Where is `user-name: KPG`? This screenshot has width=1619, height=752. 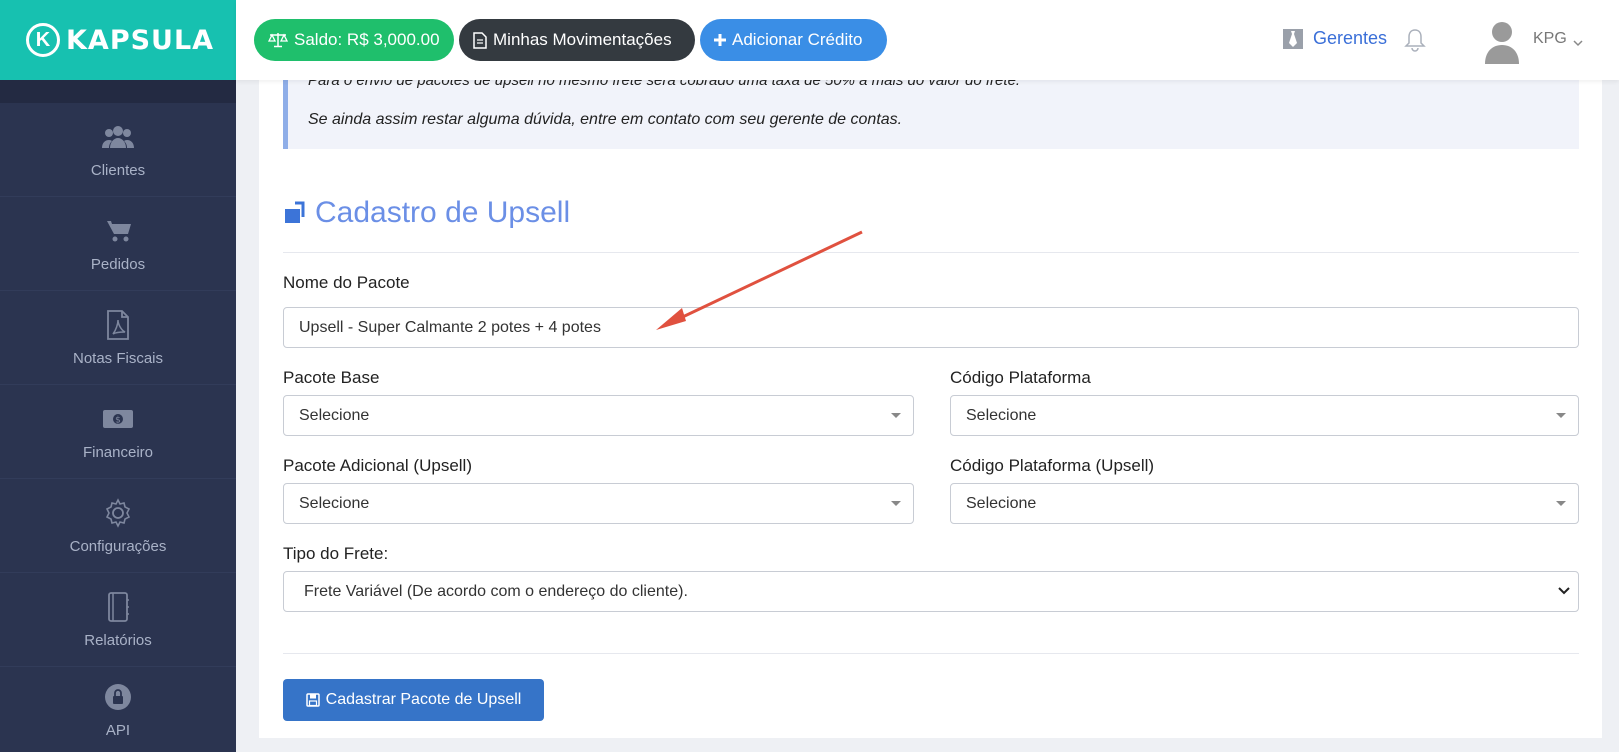
user-name: KPG is located at coordinates (1550, 38).